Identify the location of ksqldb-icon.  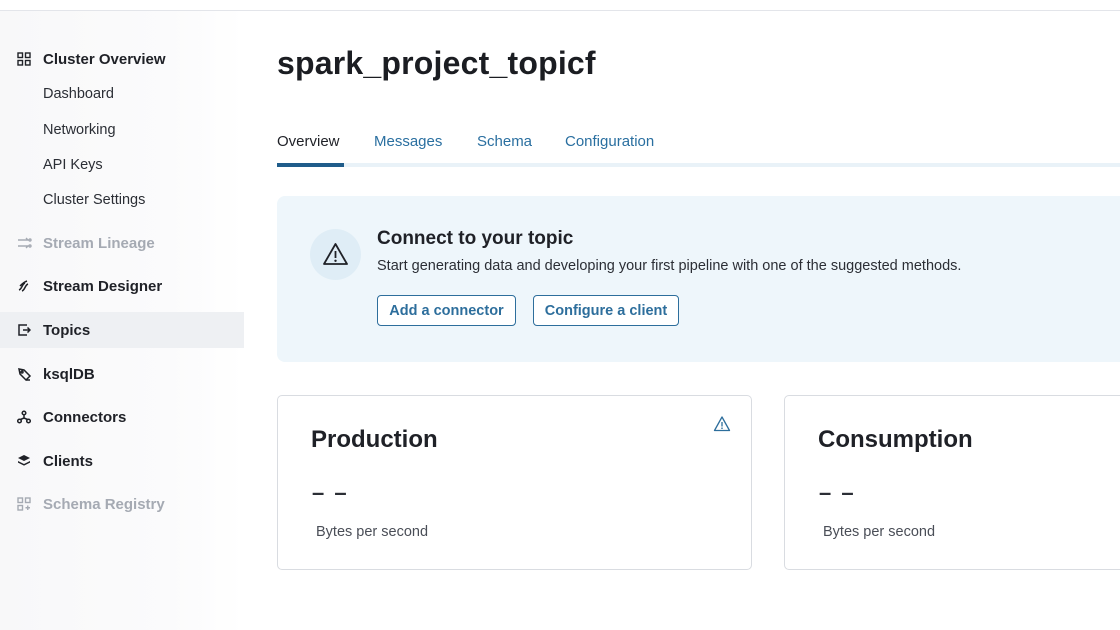
(24, 374).